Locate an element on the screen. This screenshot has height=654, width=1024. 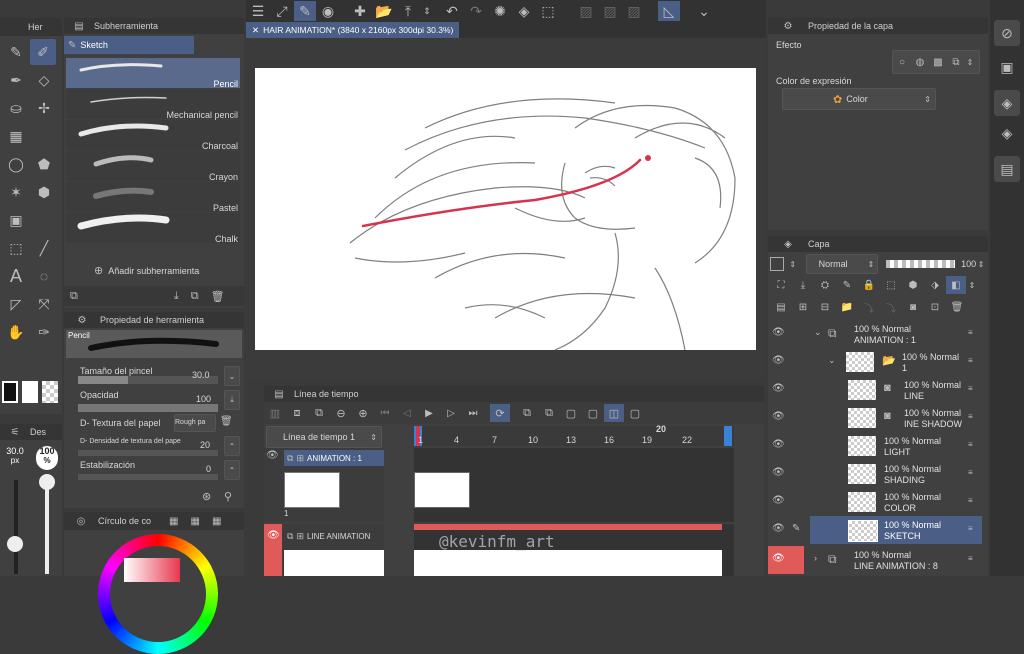
eraser-tool-icon: ◇ is located at coordinates (44, 80).